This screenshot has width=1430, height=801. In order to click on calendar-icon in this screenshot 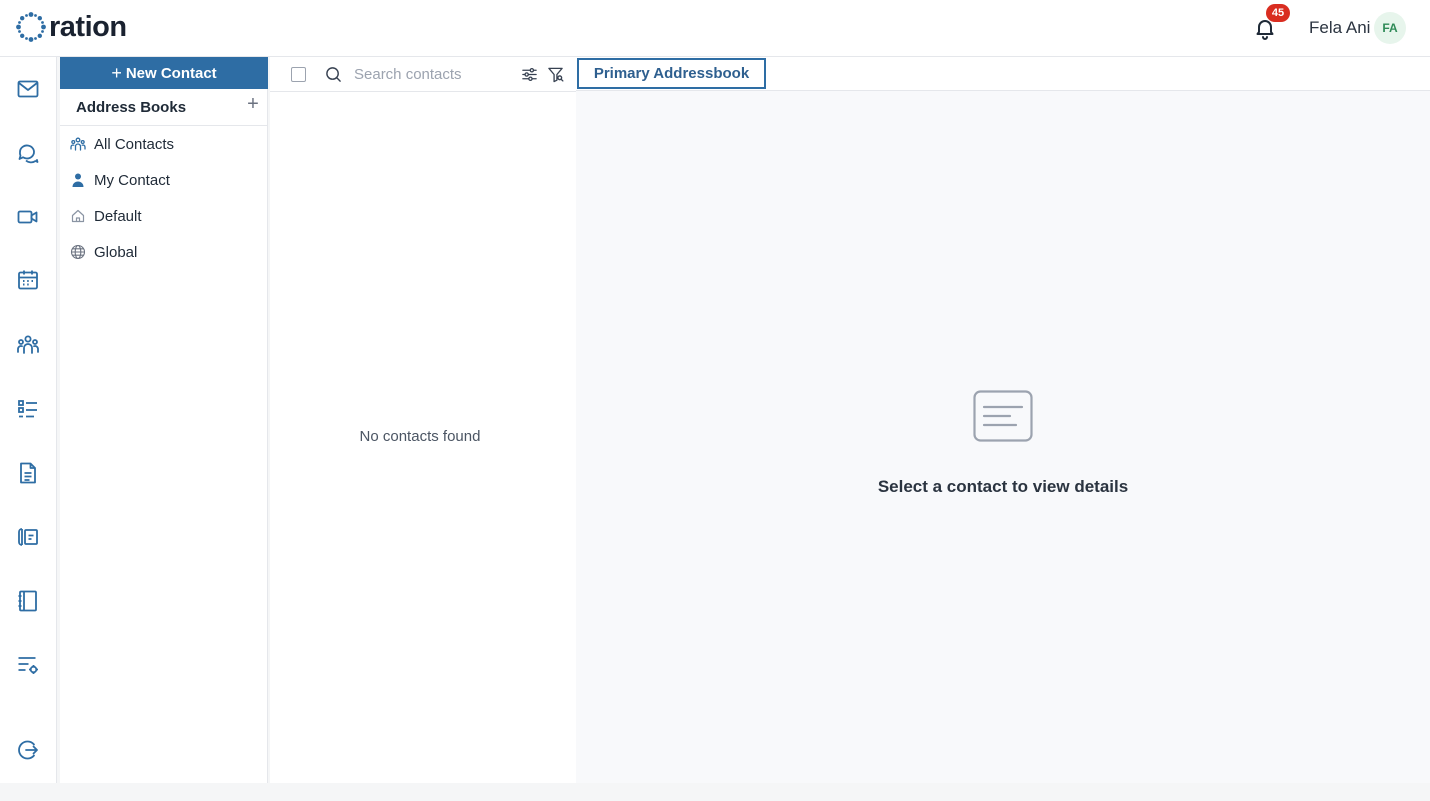, I will do `click(28, 280)`.